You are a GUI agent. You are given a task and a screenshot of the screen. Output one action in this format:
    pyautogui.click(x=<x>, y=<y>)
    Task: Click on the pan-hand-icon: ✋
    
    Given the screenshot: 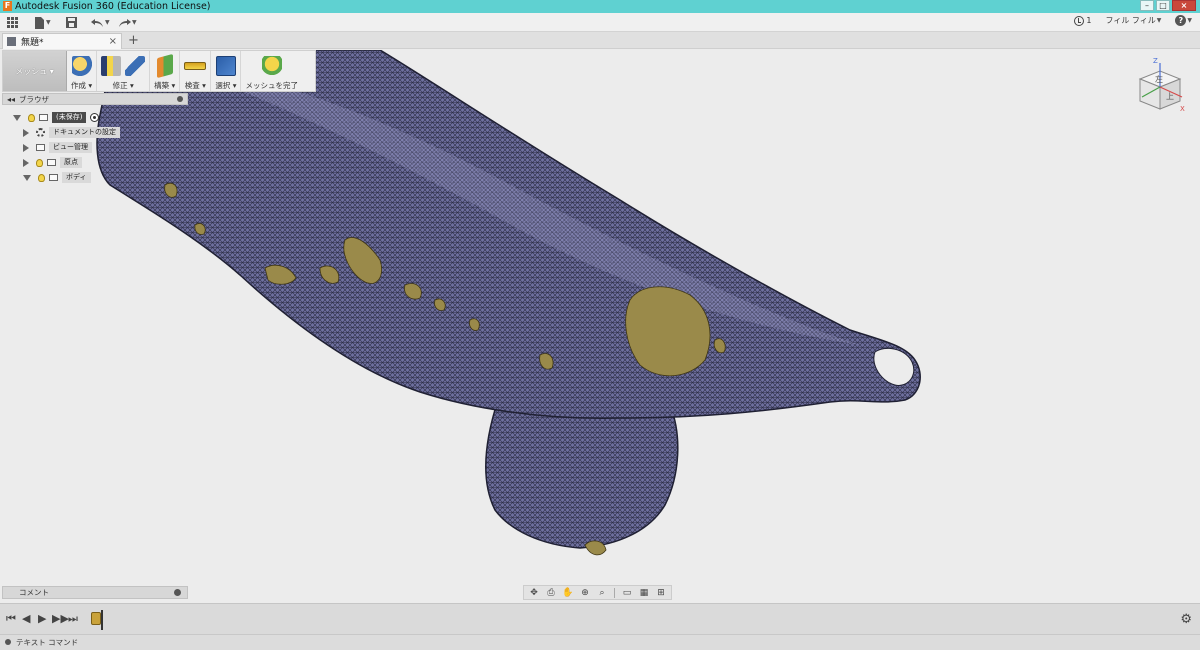 What is the action you would take?
    pyautogui.click(x=568, y=592)
    